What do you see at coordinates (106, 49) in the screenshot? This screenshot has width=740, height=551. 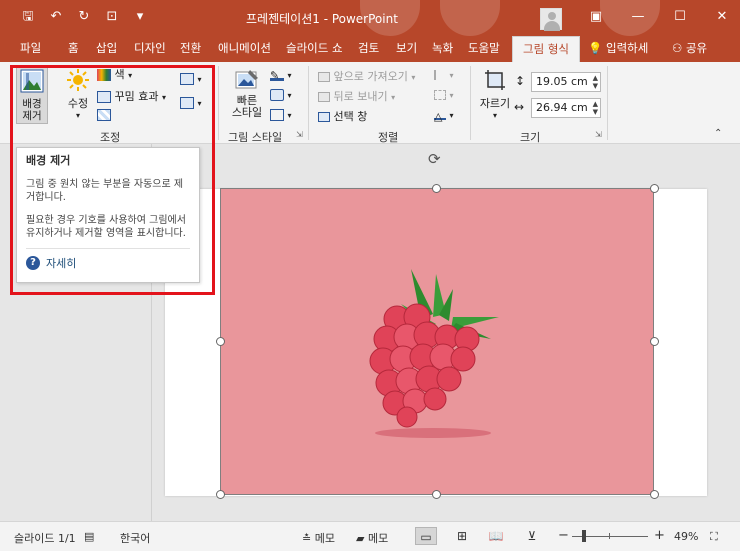 I see `tab-insert: 삽입` at bounding box center [106, 49].